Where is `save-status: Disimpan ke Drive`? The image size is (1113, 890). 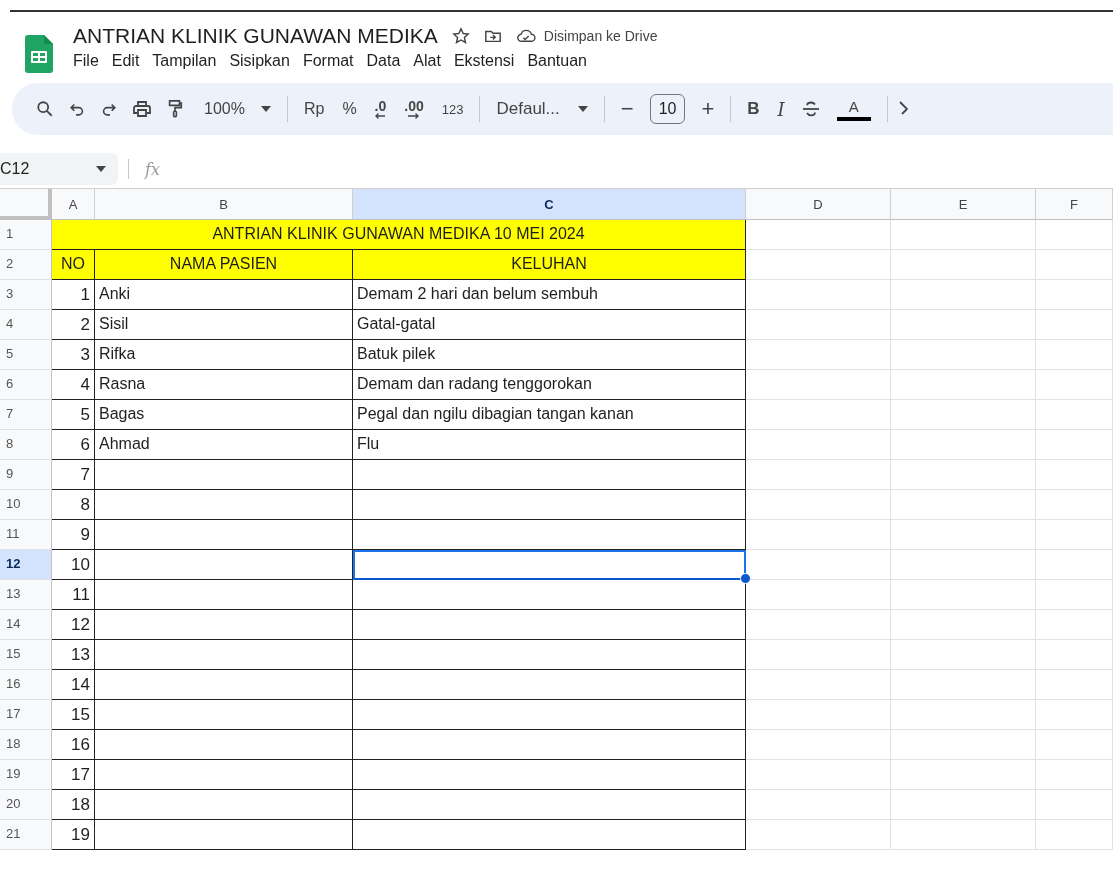
save-status: Disimpan ke Drive is located at coordinates (600, 36).